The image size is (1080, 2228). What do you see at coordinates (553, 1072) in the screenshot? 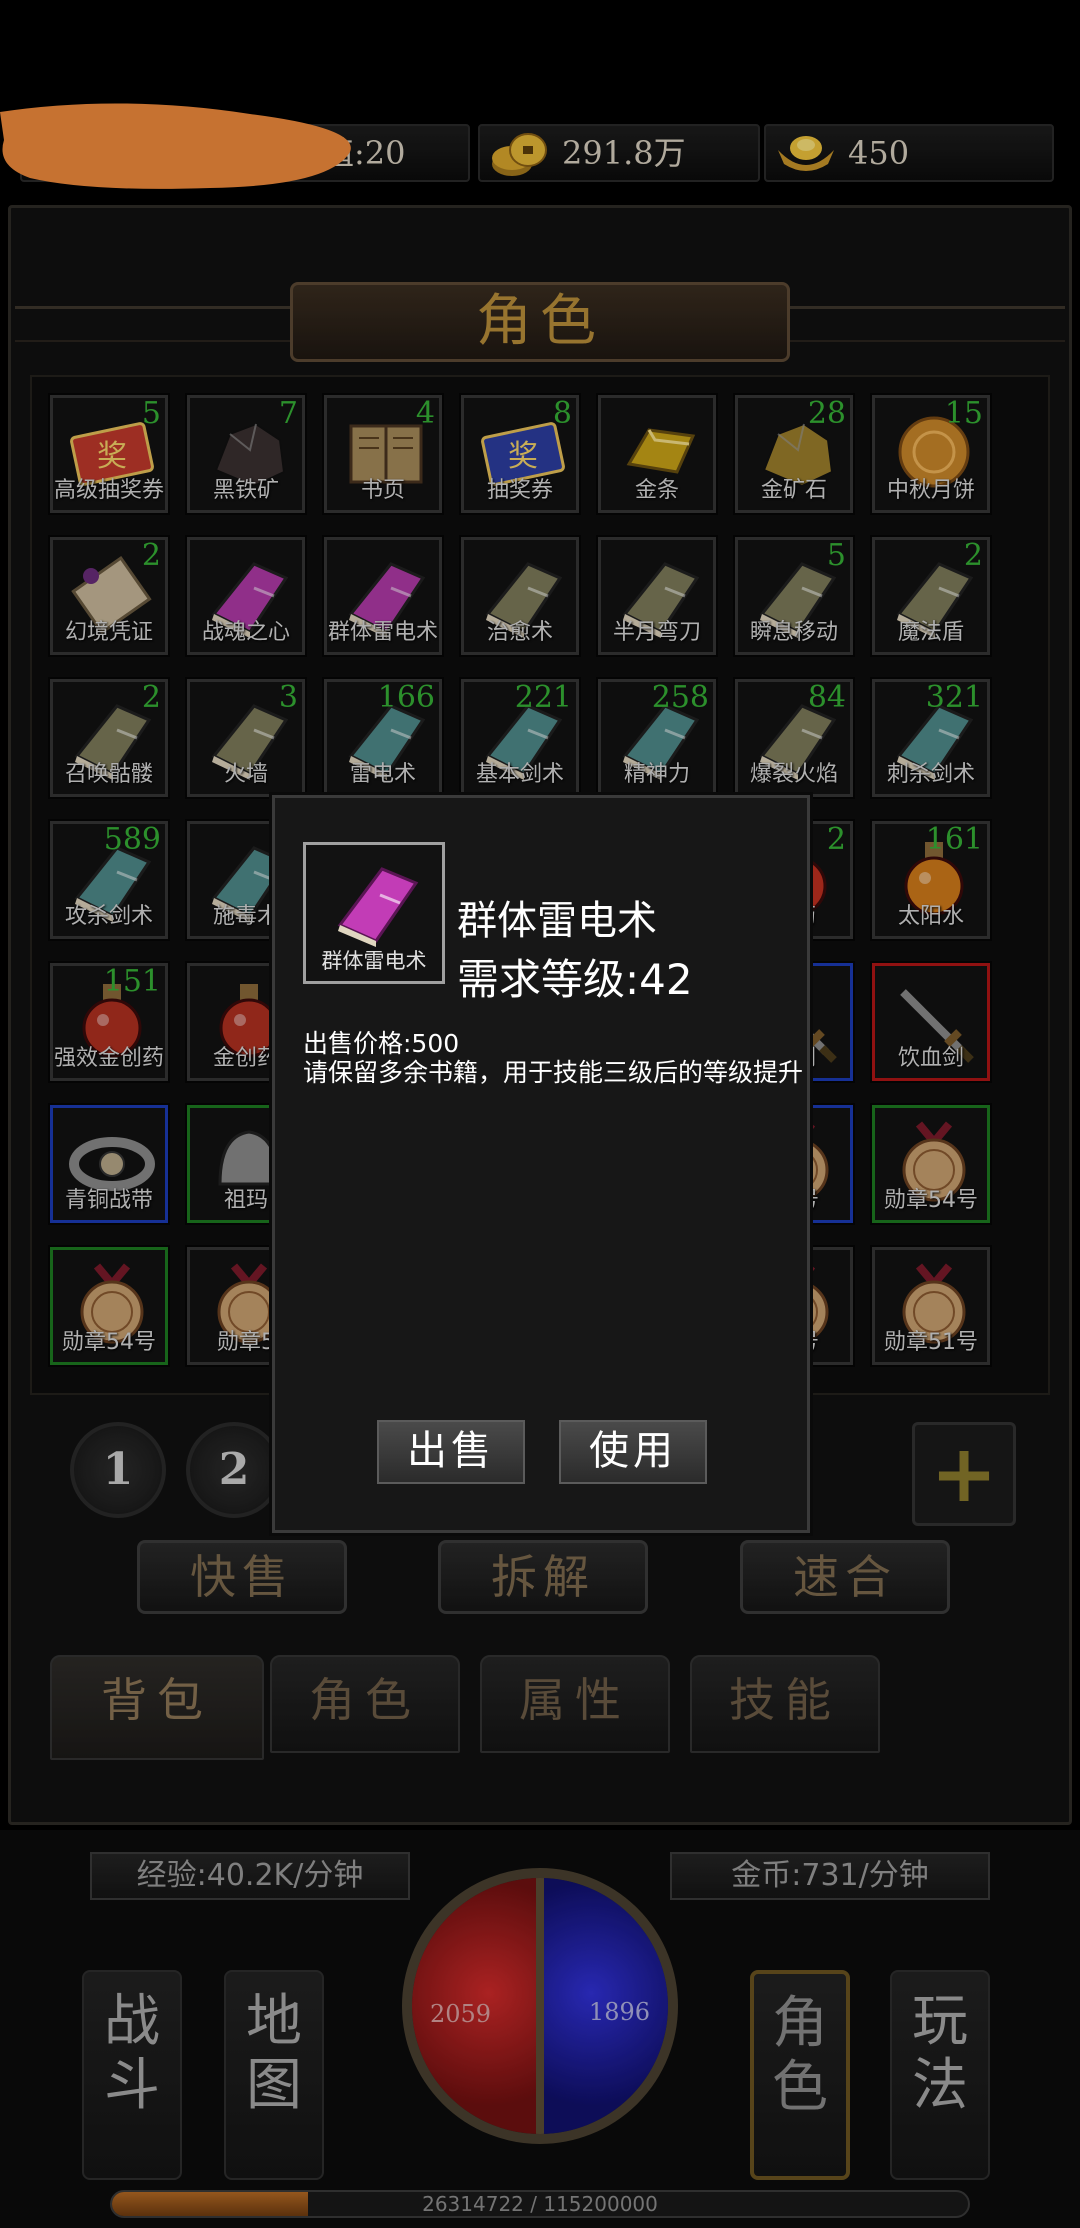
I see `popup-description: 请保留多余书籍，用于技能三级后的等级提升` at bounding box center [553, 1072].